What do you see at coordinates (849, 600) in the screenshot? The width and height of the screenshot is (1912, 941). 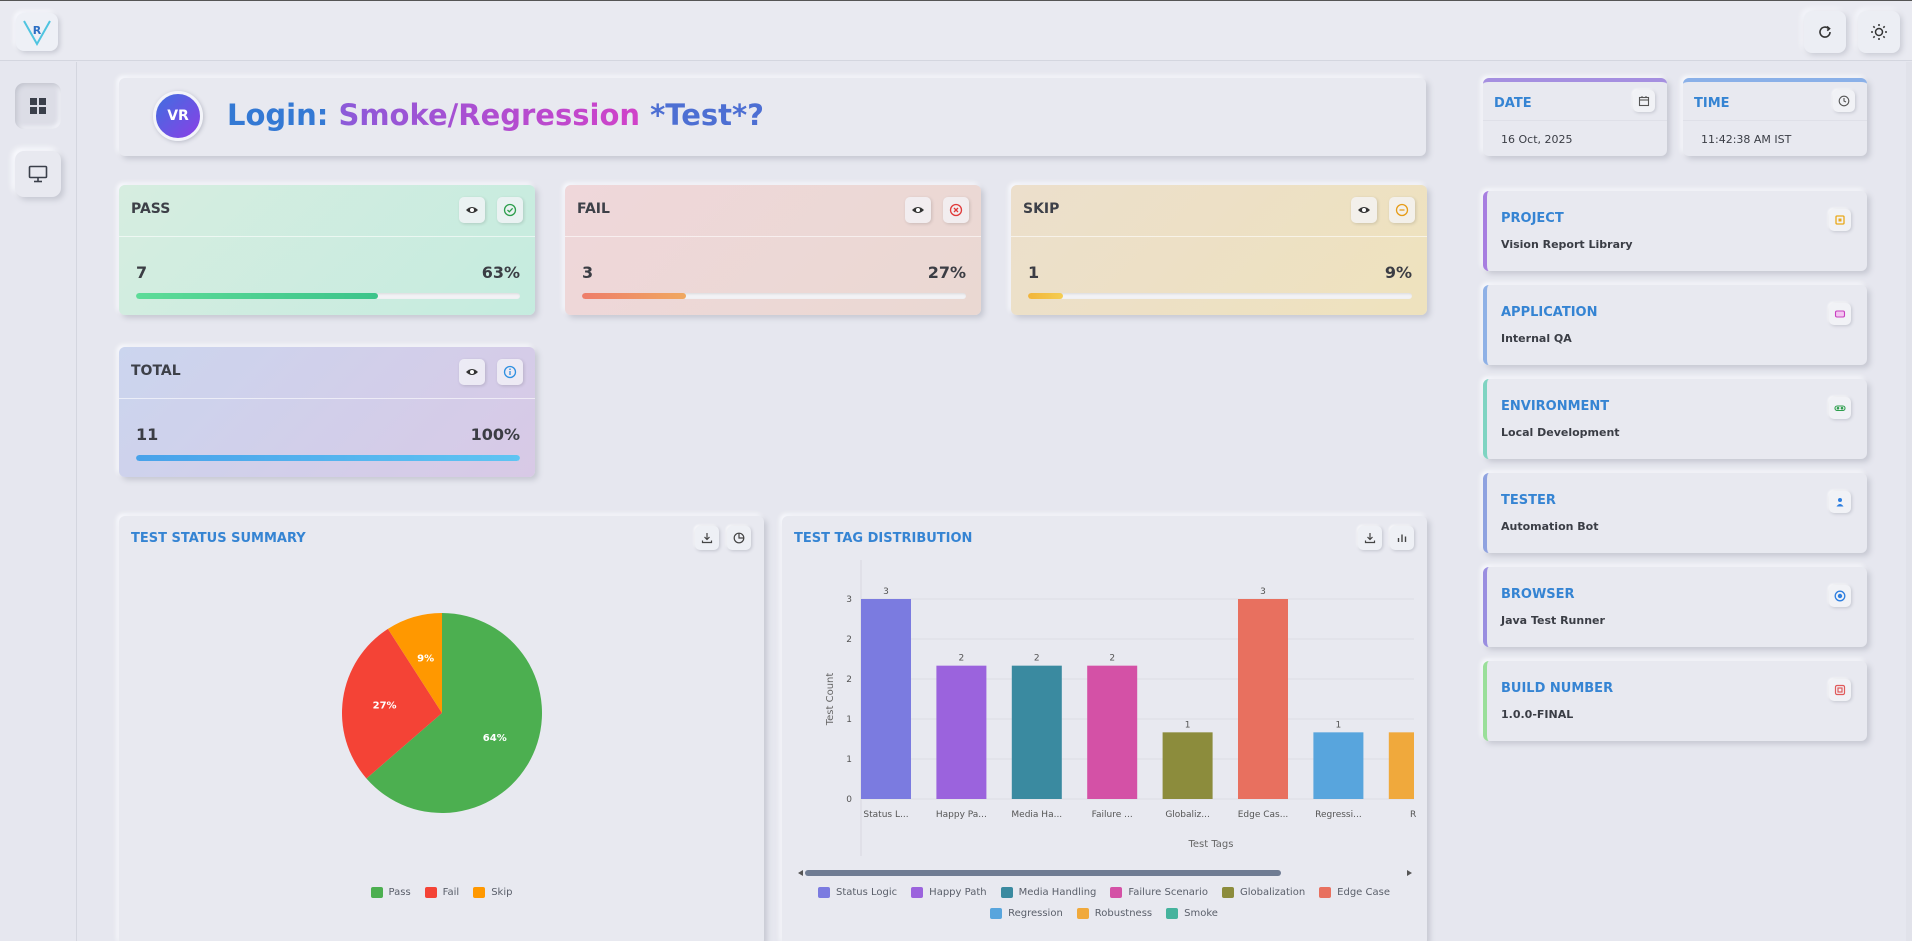 I see `y-tick-label: 3` at bounding box center [849, 600].